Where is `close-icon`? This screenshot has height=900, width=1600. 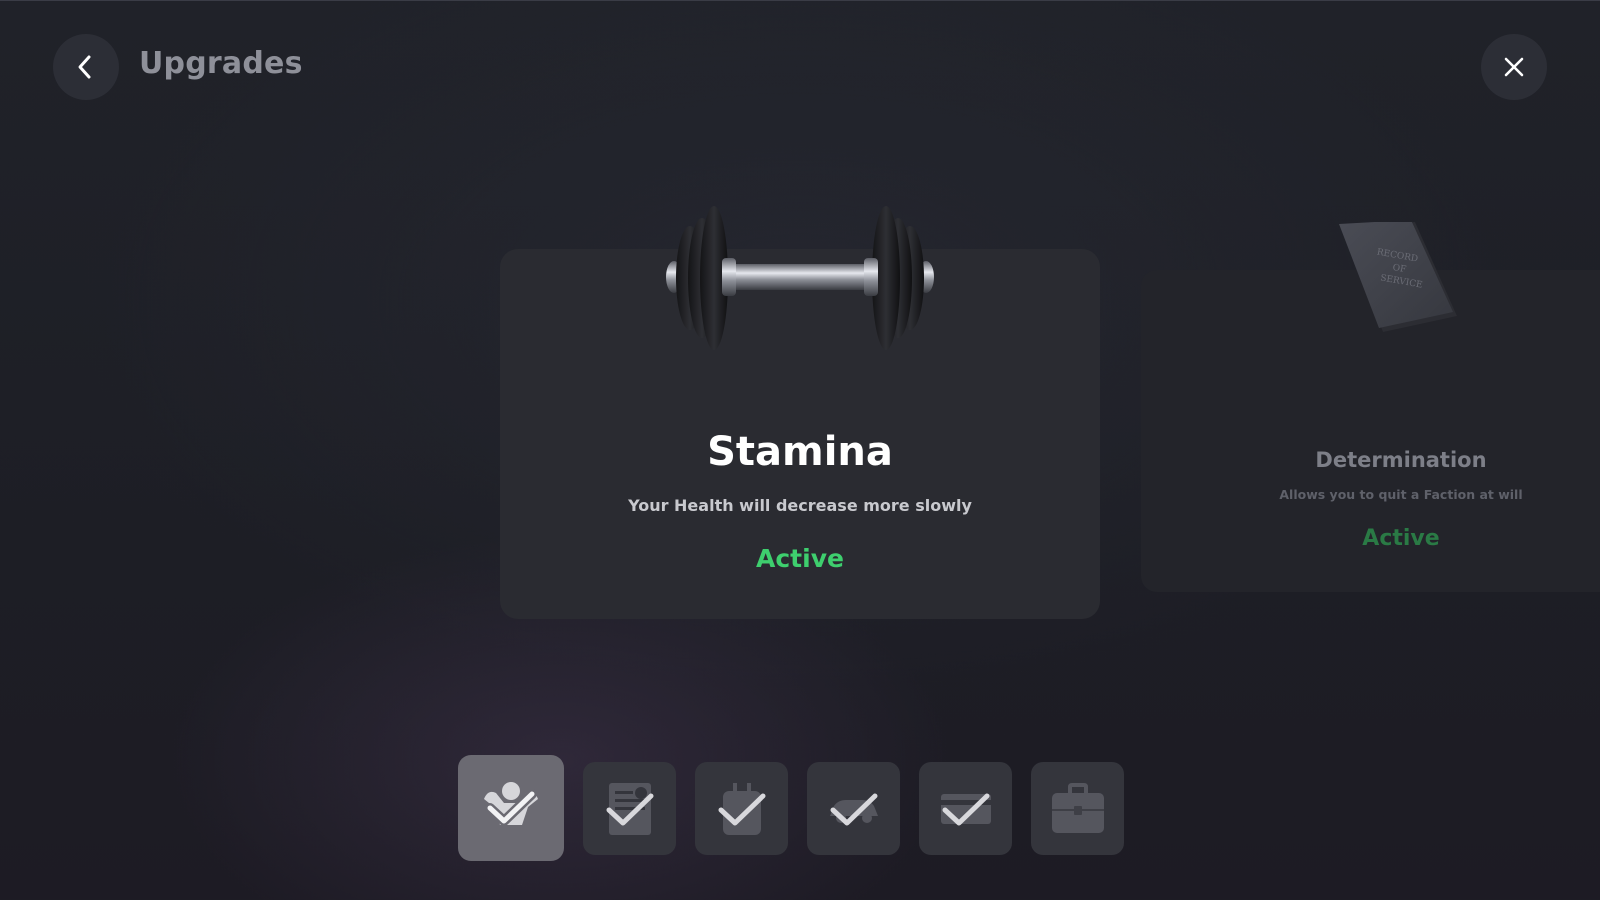
close-icon is located at coordinates (1514, 67).